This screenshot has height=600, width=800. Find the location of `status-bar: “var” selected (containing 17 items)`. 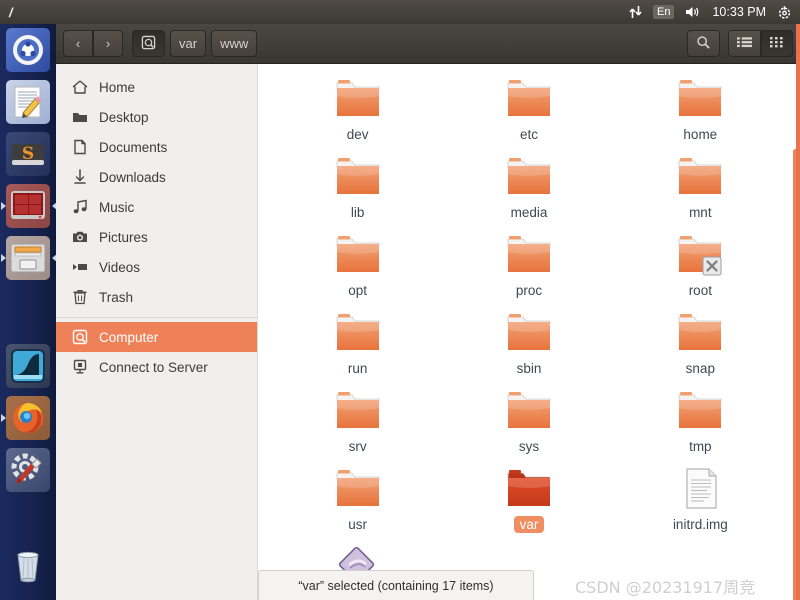

status-bar: “var” selected (containing 17 items) is located at coordinates (396, 585).